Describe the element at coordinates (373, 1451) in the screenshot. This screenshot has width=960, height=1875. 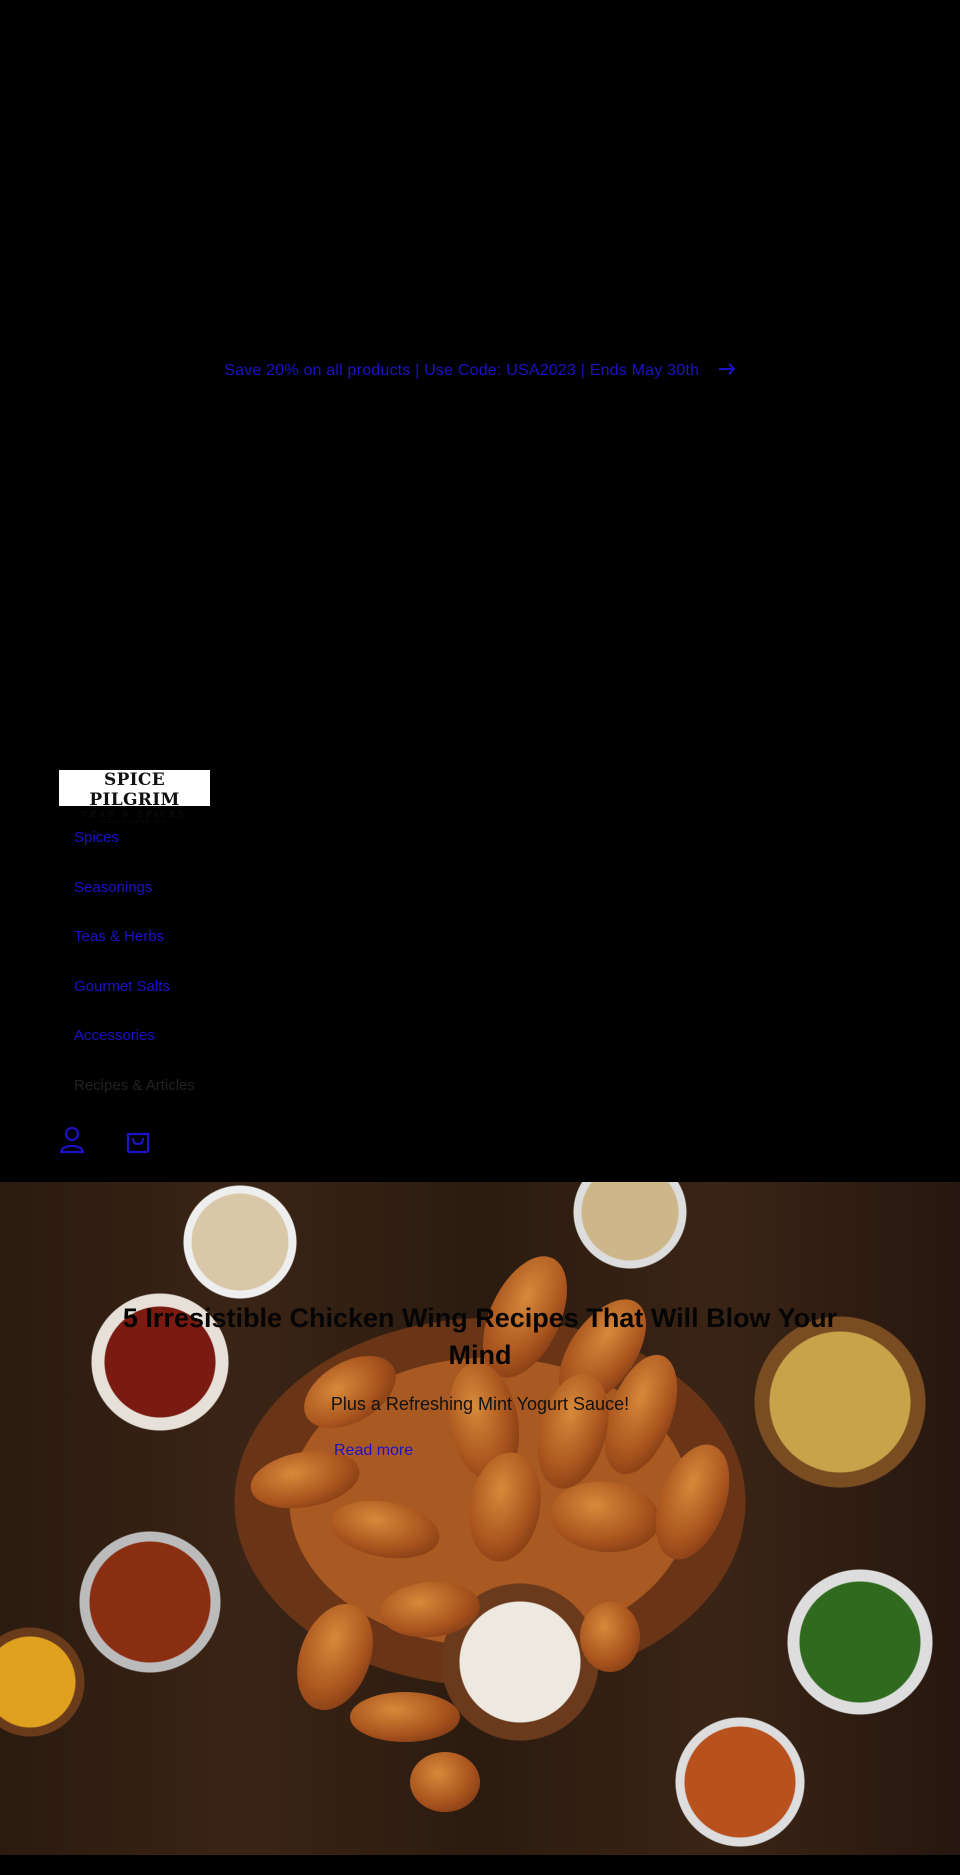
I see `read-more-link: Read more` at that location.